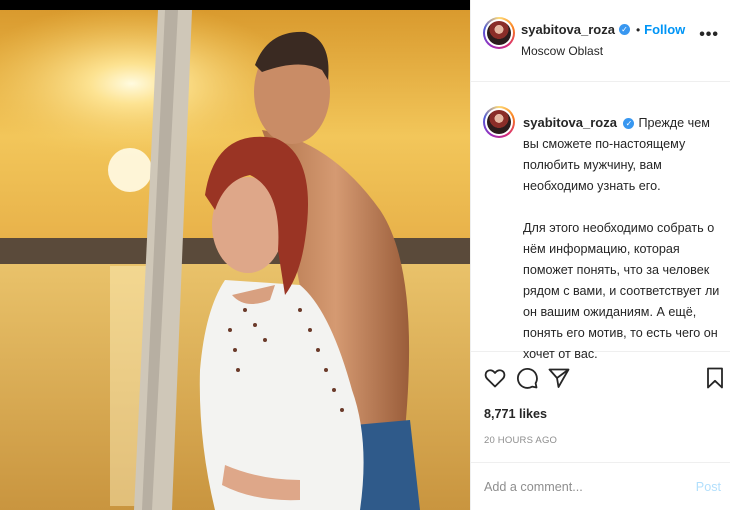 The width and height of the screenshot is (730, 510). What do you see at coordinates (715, 378) in the screenshot?
I see `bookmark-icon` at bounding box center [715, 378].